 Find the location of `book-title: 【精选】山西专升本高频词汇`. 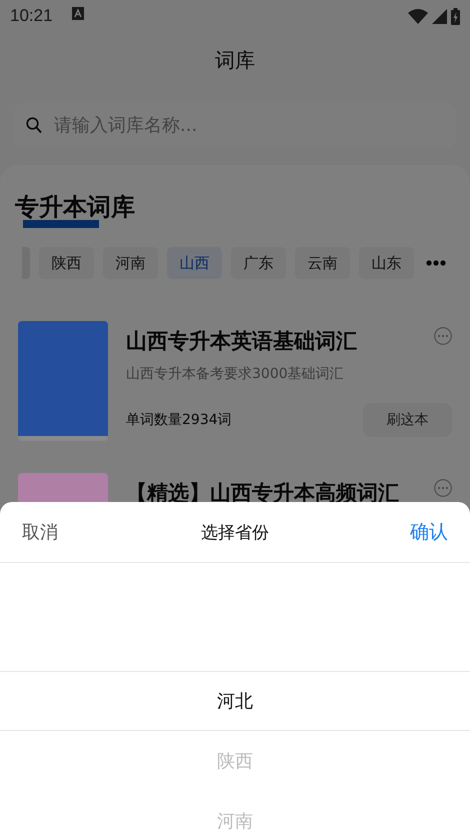

book-title: 【精选】山西专升本高频词汇 is located at coordinates (263, 493).